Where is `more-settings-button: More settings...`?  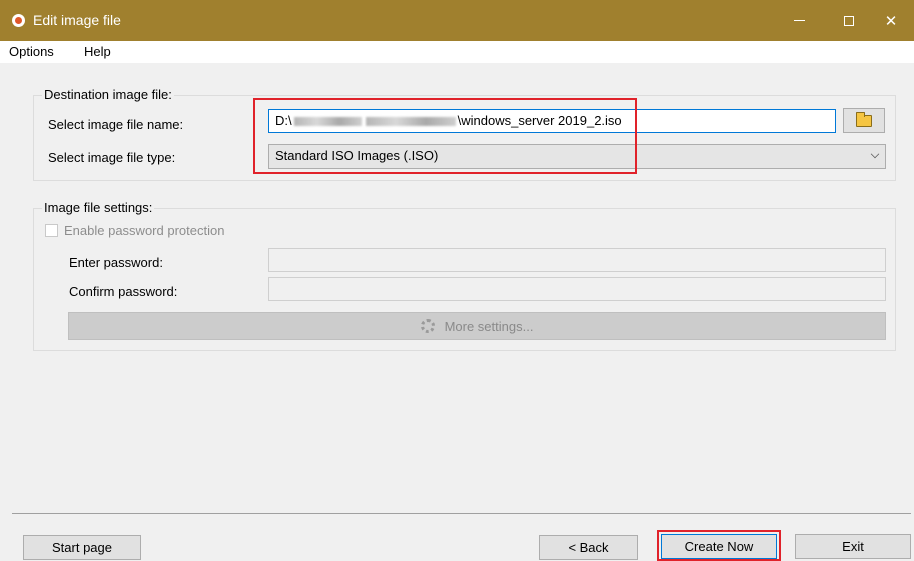
more-settings-button: More settings... is located at coordinates (477, 326).